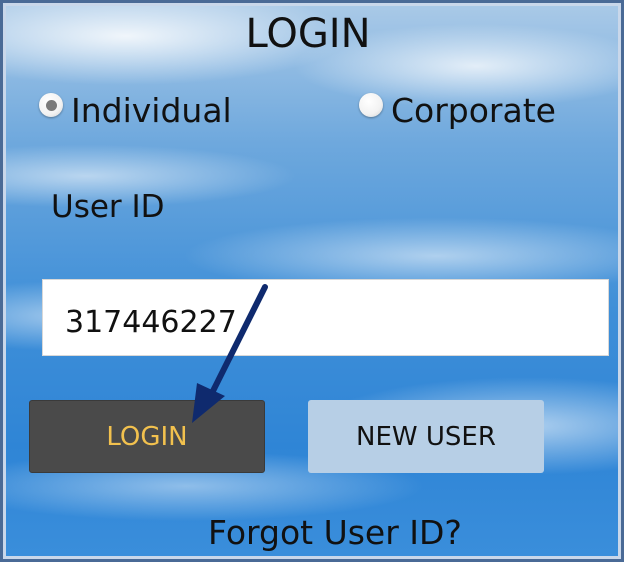 This screenshot has height=562, width=624. What do you see at coordinates (371, 105) in the screenshot?
I see `radio-corporate-circle` at bounding box center [371, 105].